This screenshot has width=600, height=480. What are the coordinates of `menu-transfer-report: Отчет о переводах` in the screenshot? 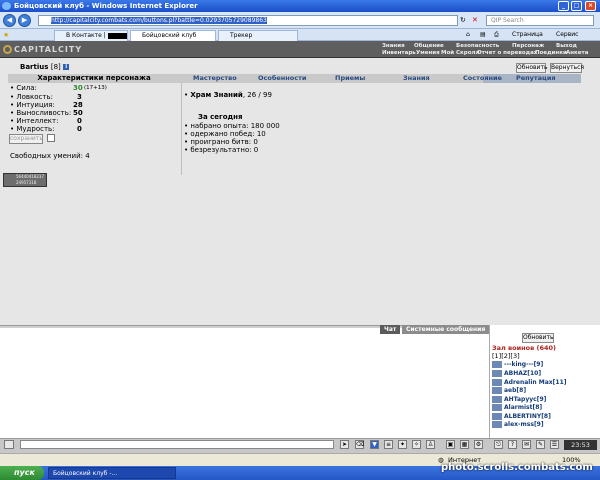 It's located at (507, 53).